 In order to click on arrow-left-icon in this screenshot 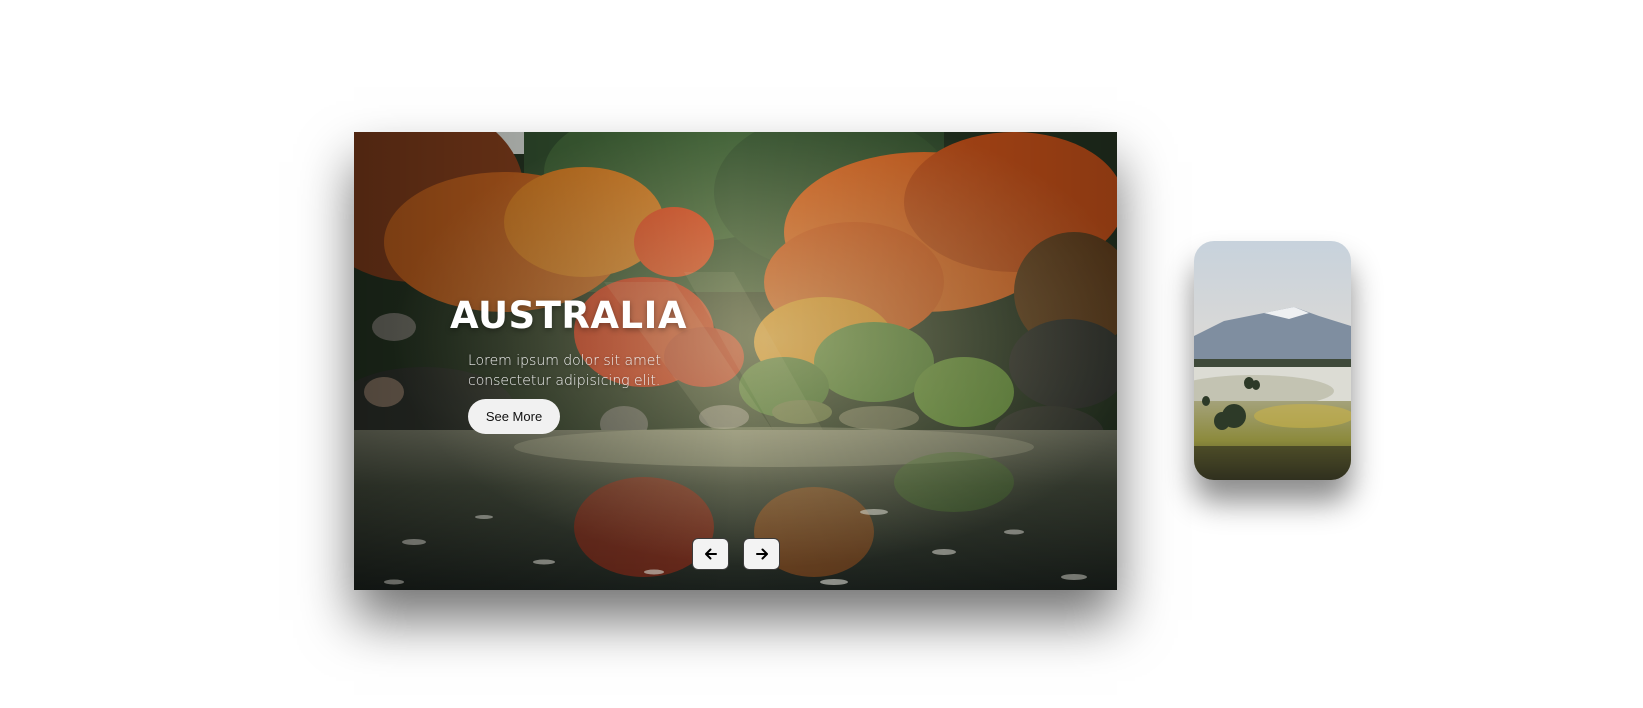, I will do `click(710, 554)`.